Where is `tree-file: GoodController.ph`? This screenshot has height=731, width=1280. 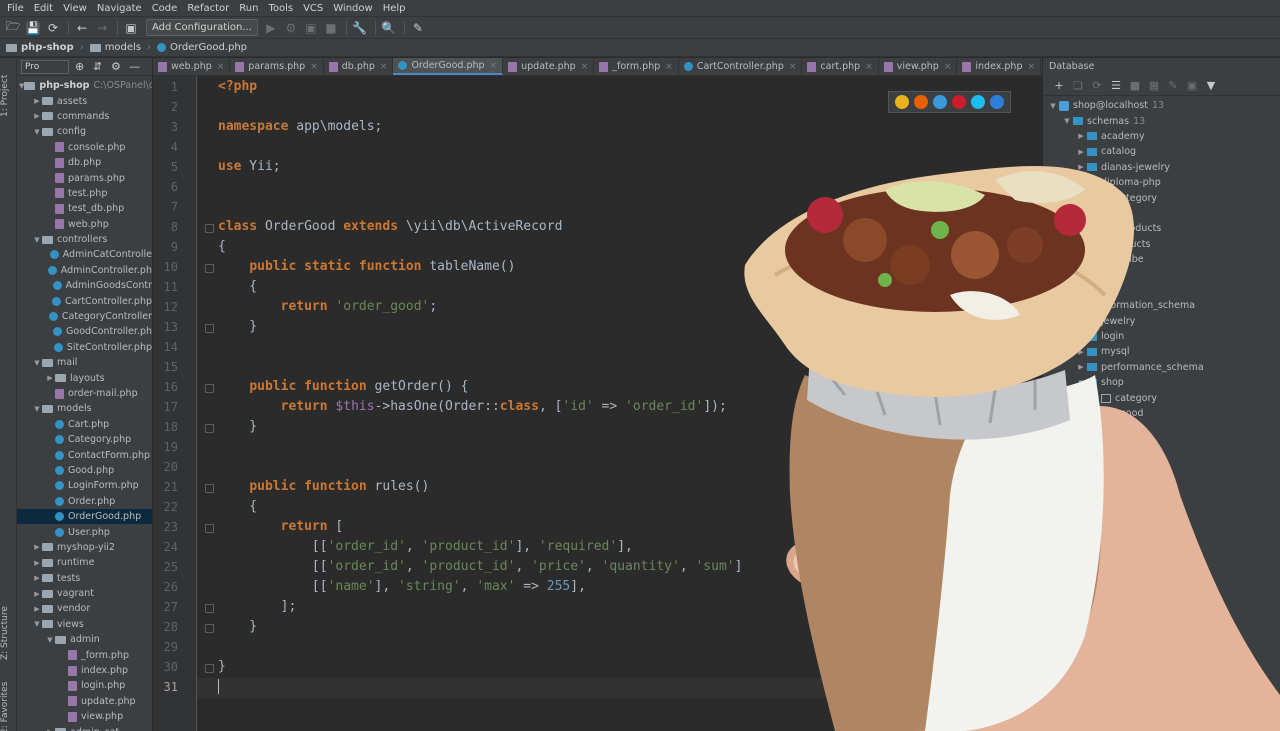 tree-file: GoodController.ph is located at coordinates (84, 331).